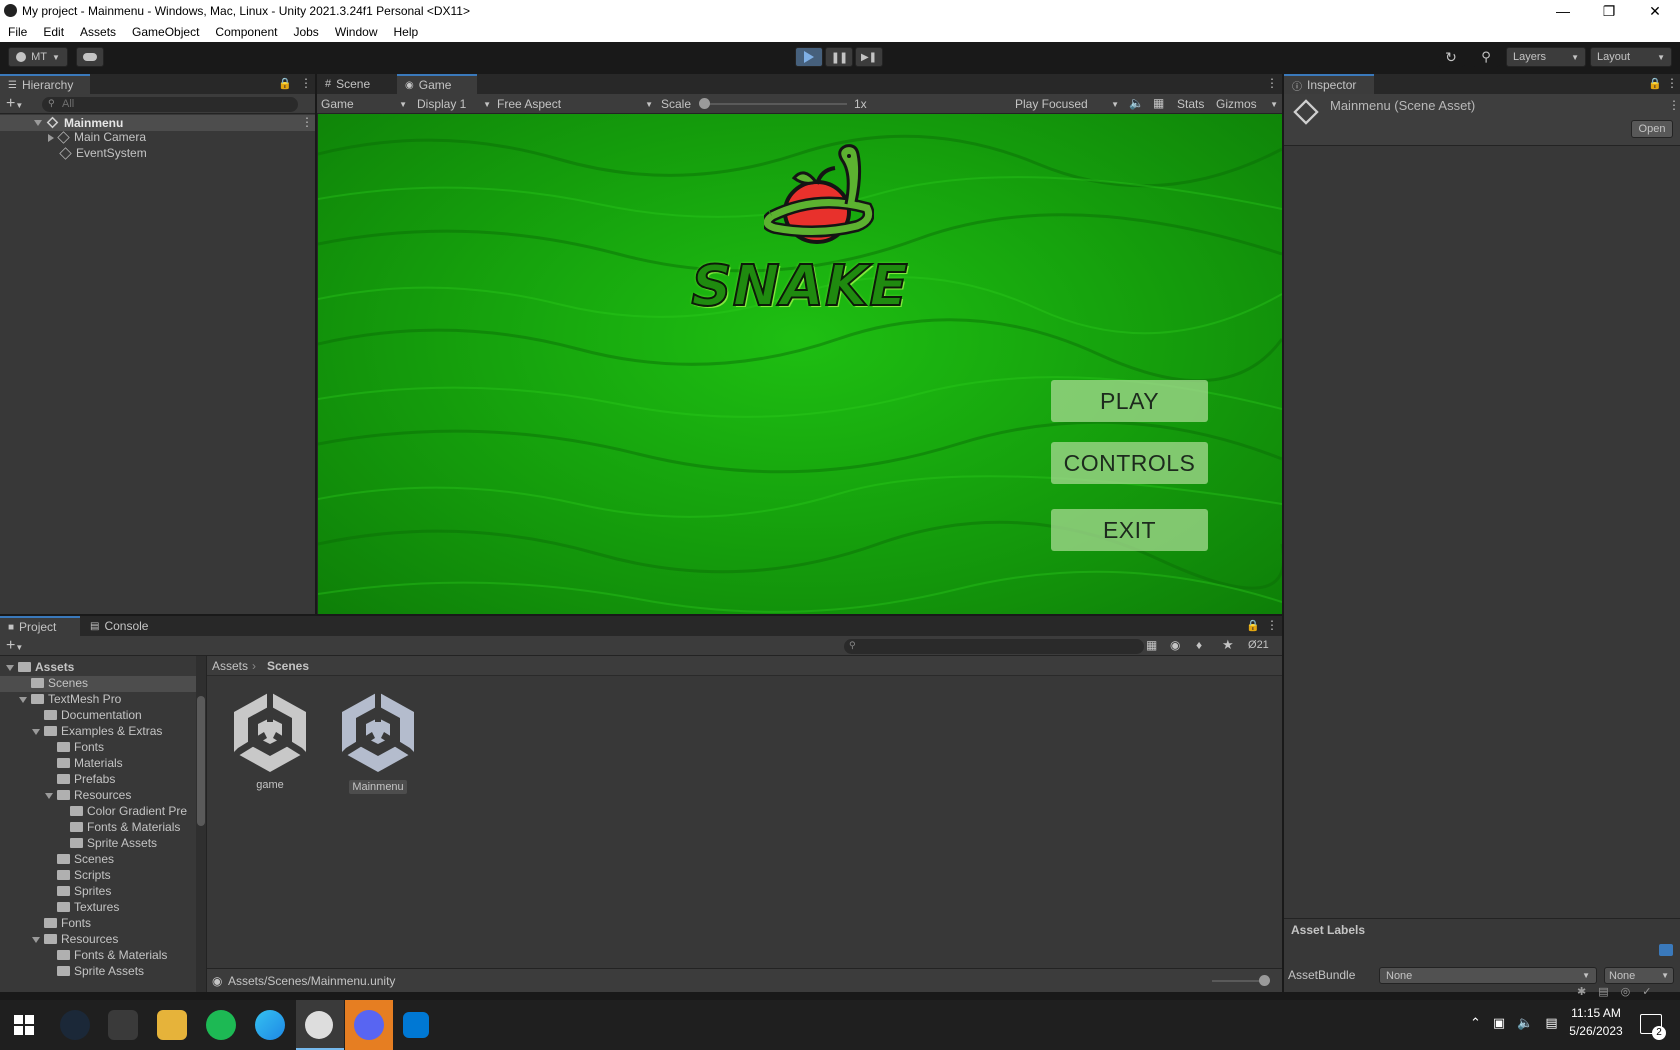  What do you see at coordinates (1603, 992) in the screenshot?
I see `database-icon: ▤` at bounding box center [1603, 992].